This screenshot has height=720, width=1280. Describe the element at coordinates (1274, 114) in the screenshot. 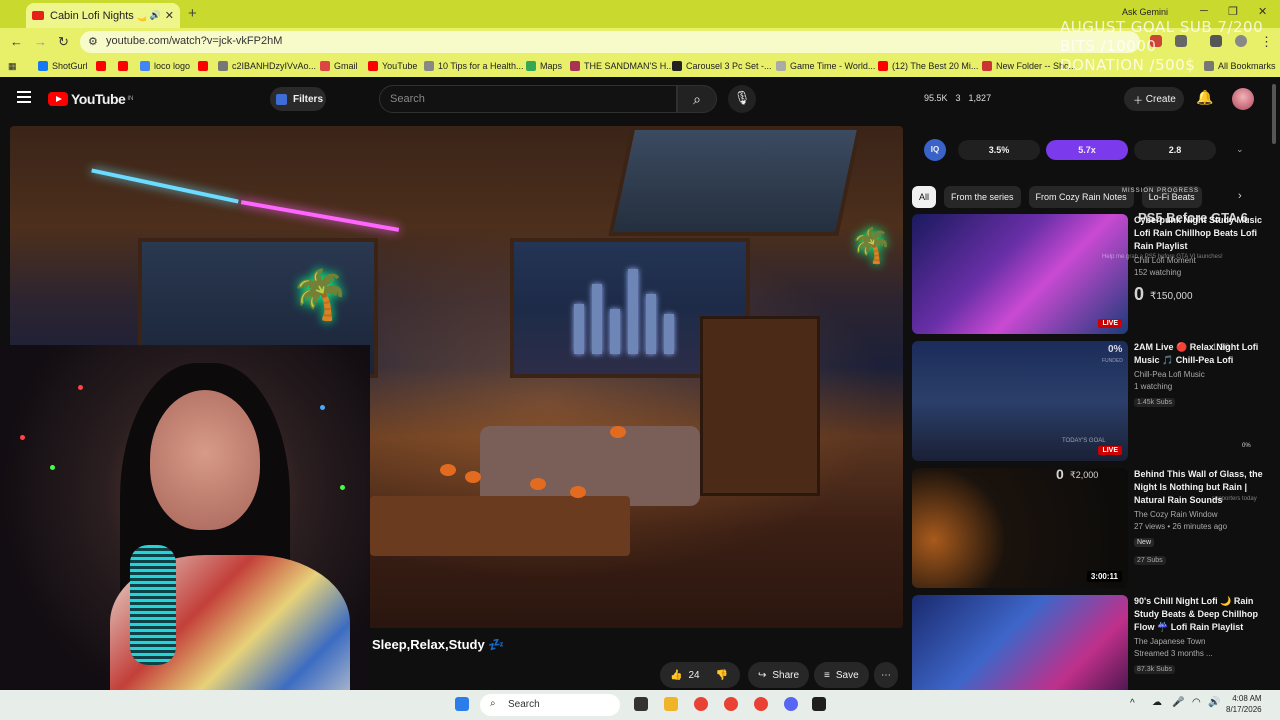

I see `scrollbar` at that location.